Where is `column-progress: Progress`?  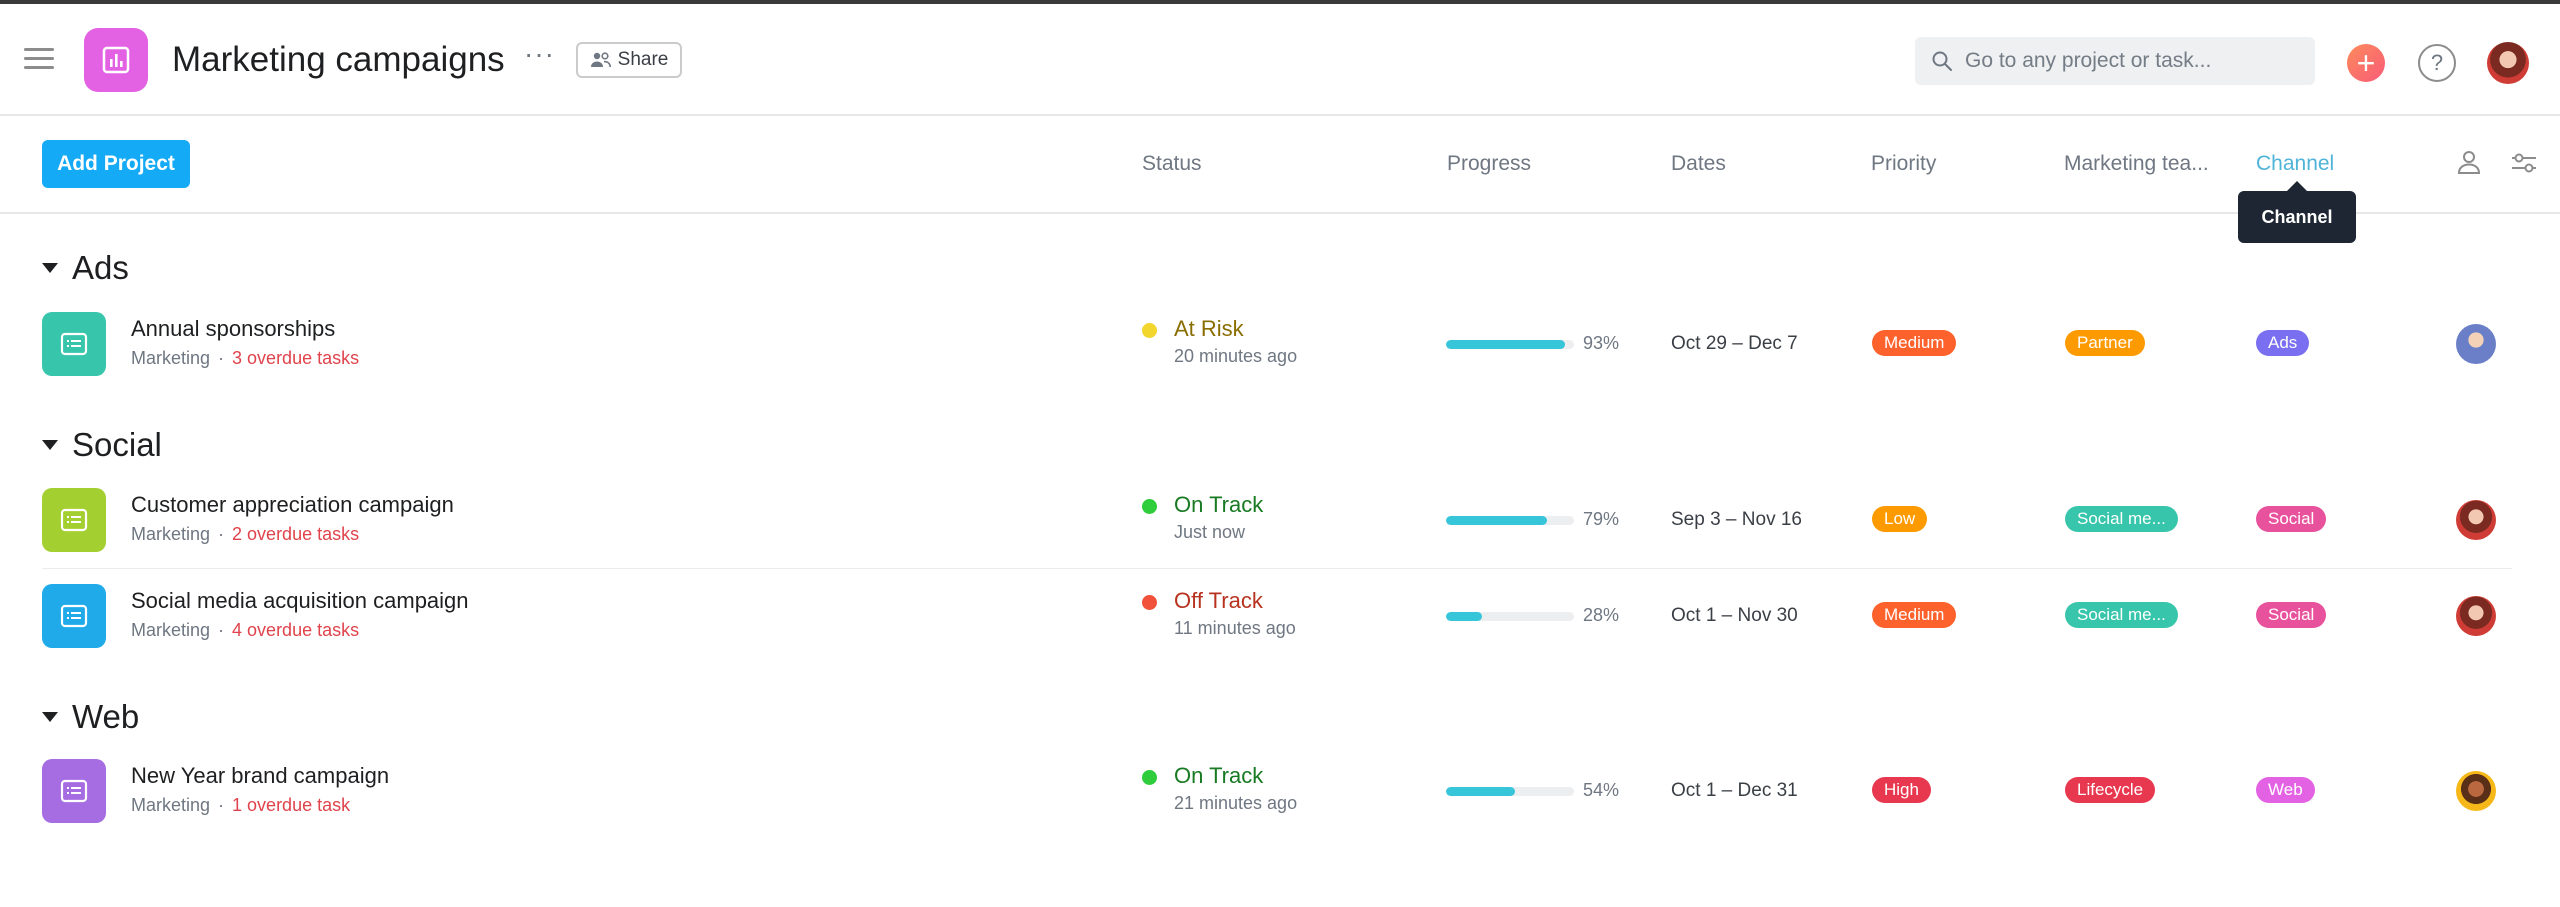 column-progress: Progress is located at coordinates (1489, 164).